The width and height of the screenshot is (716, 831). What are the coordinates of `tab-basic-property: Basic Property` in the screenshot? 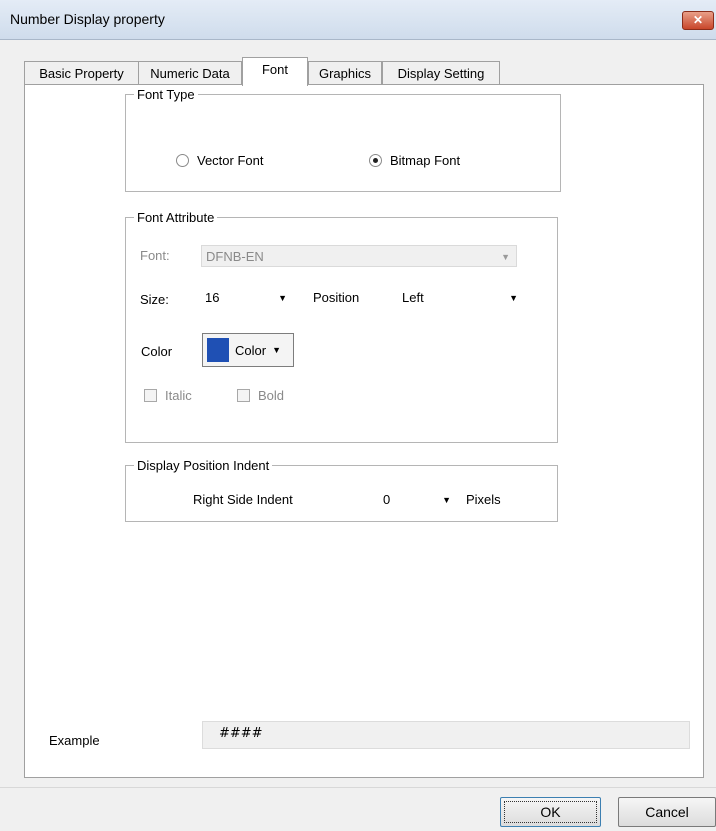 It's located at (81, 73).